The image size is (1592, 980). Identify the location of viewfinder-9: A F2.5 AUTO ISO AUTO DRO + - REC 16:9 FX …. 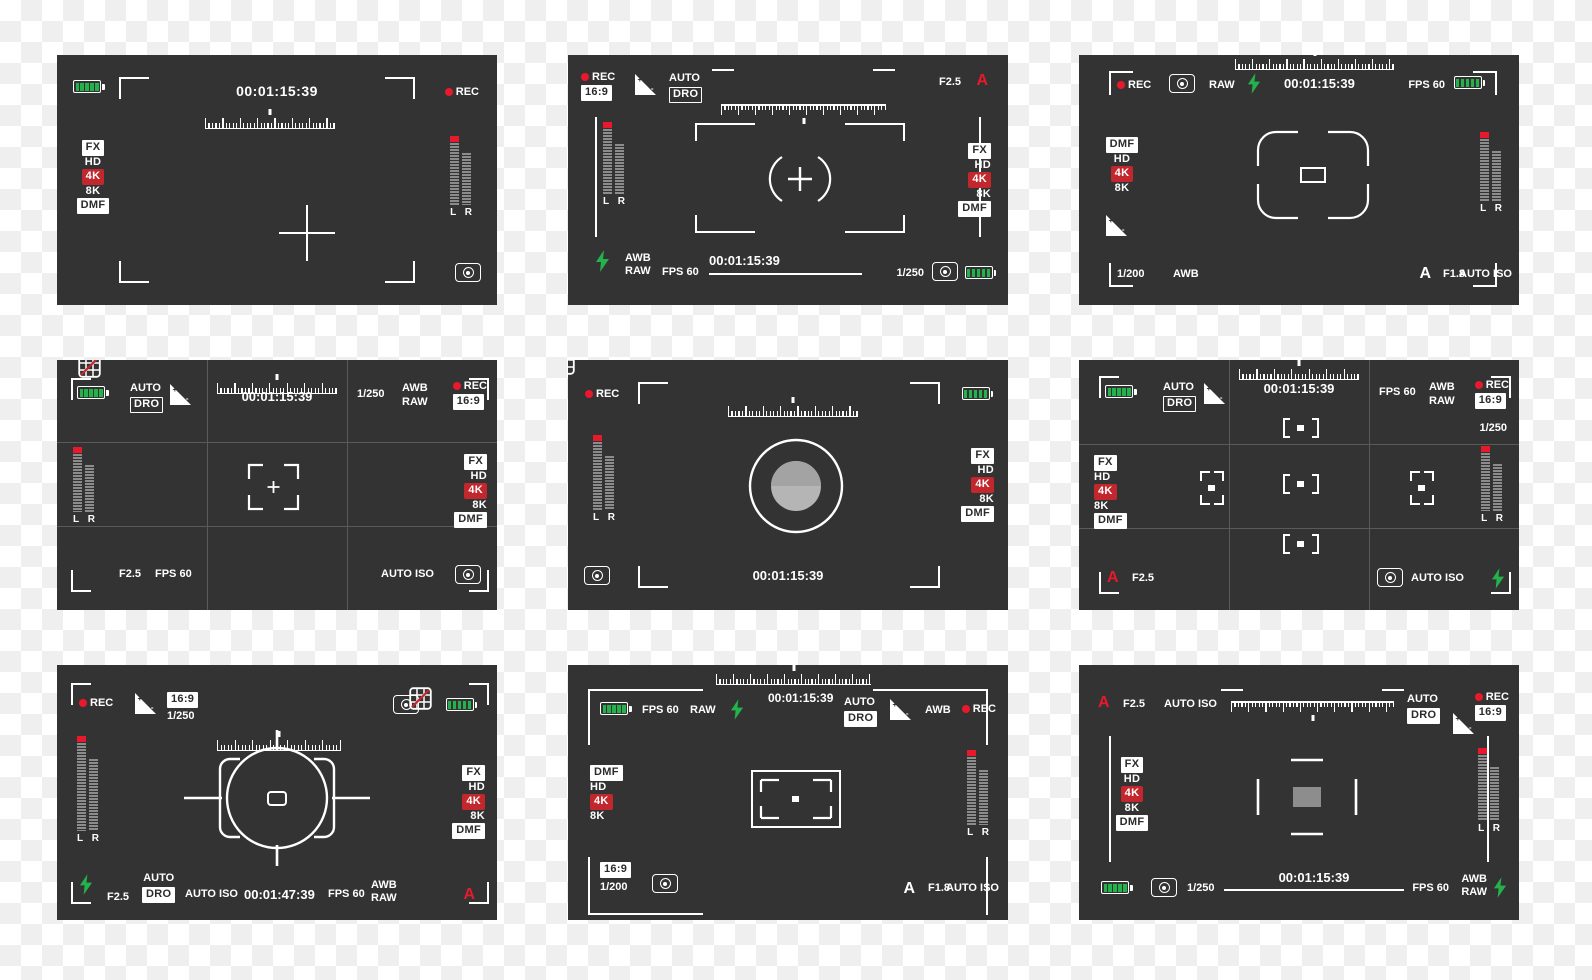
(1299, 792).